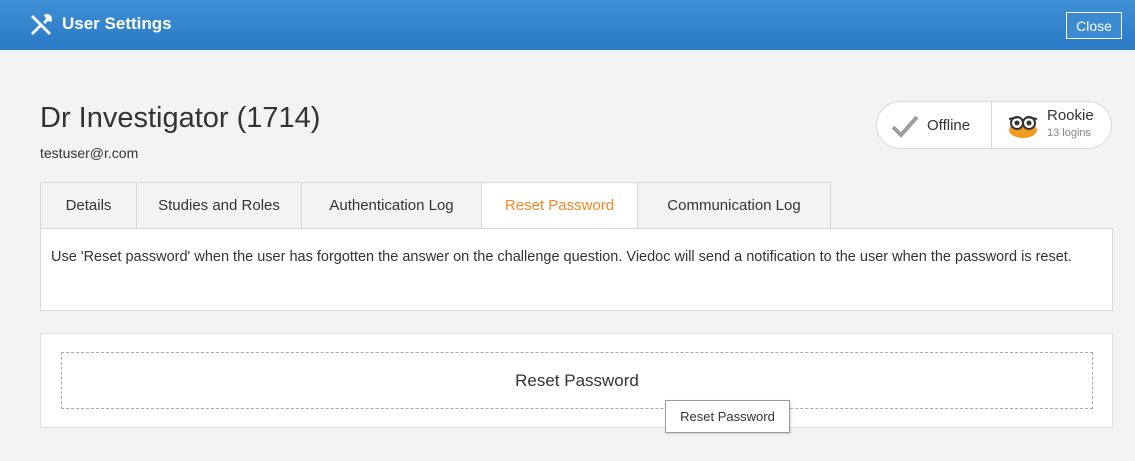  I want to click on checkmark-icon, so click(905, 126).